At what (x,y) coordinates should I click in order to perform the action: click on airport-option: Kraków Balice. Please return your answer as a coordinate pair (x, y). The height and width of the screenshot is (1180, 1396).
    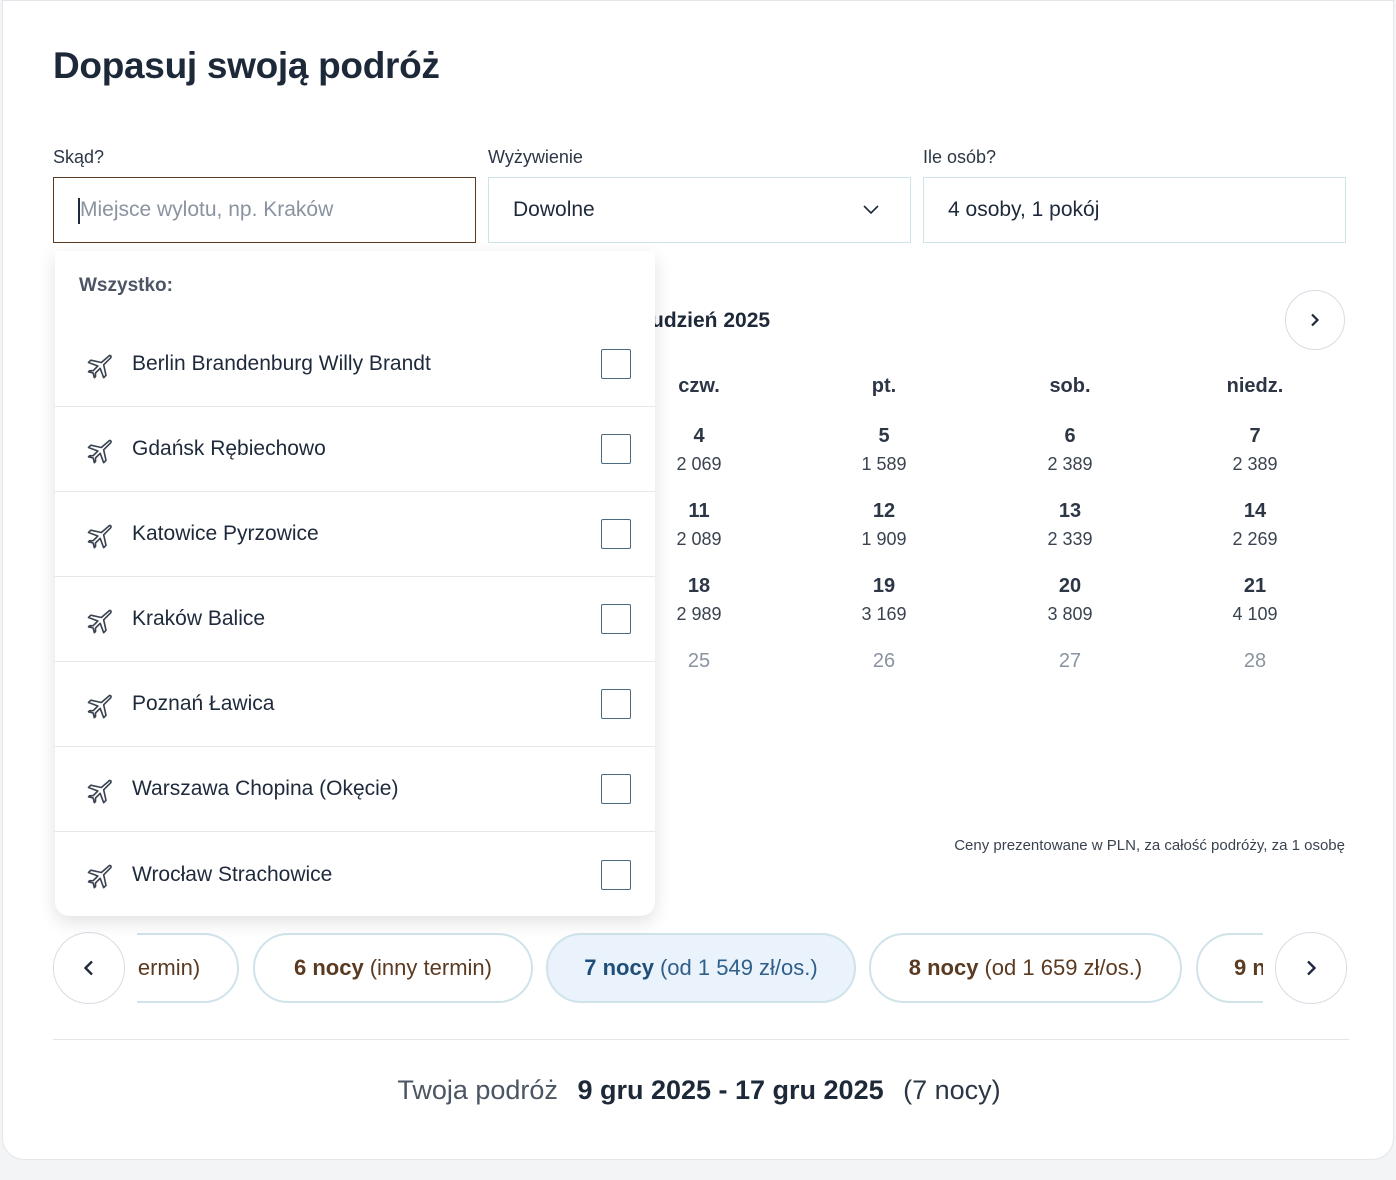
    Looking at the image, I should click on (355, 619).